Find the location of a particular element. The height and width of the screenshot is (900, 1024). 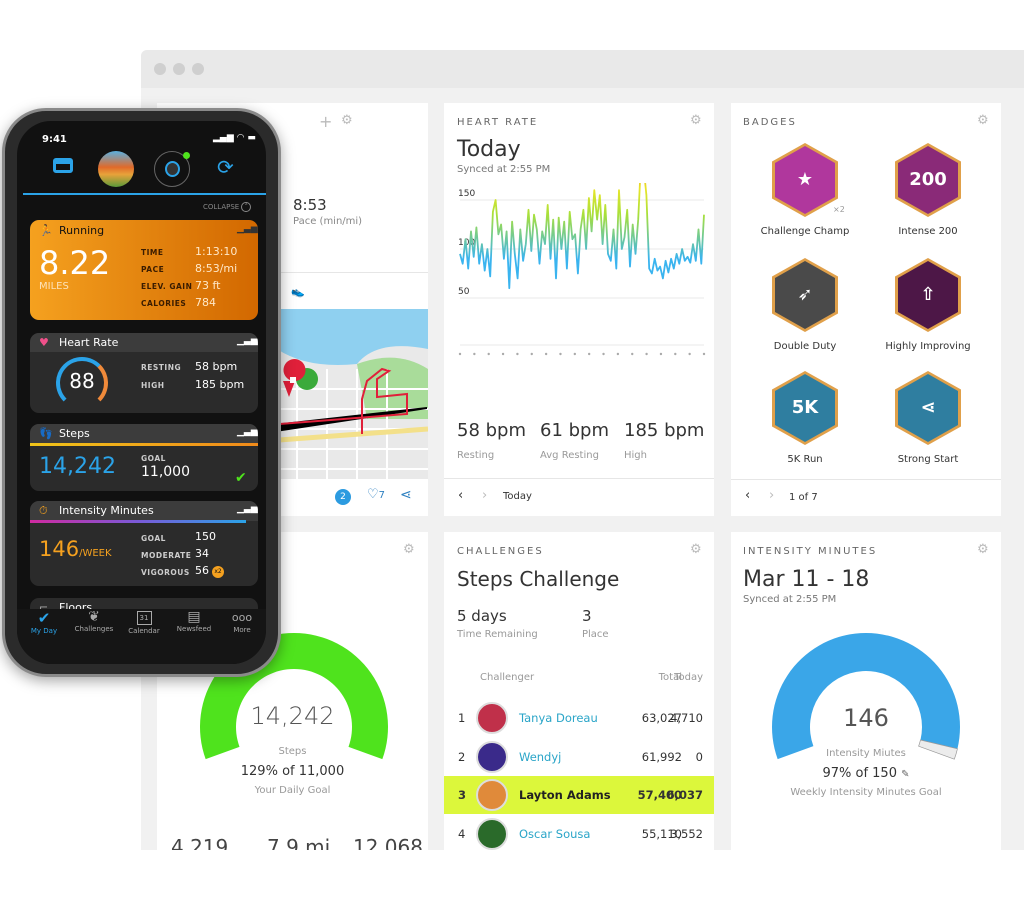

intensity-goal-label: Weekly Intensity Minutes Goal is located at coordinates (866, 792).